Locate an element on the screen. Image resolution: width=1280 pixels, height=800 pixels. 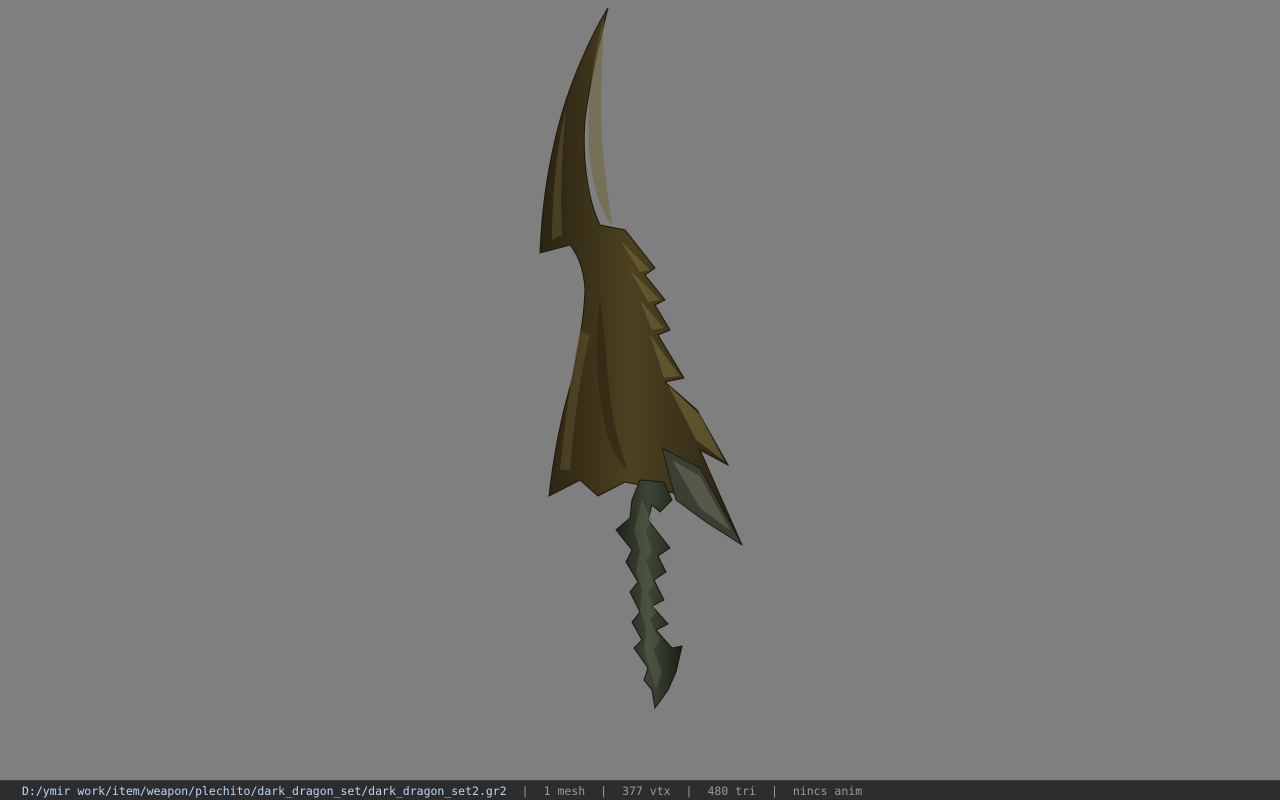
vertex-count: 377 vtx is located at coordinates (646, 790).